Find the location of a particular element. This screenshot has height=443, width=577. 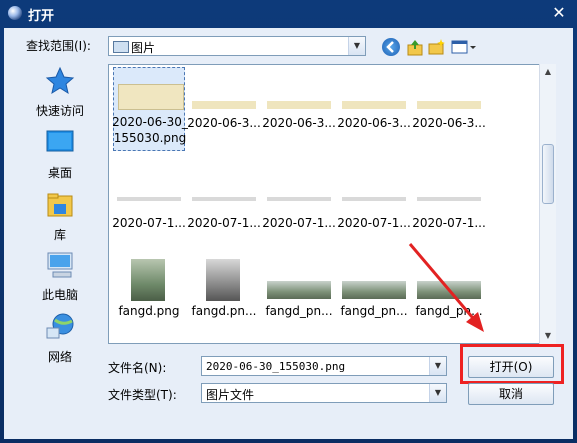

file-name: fangd.png is located at coordinates (149, 311).